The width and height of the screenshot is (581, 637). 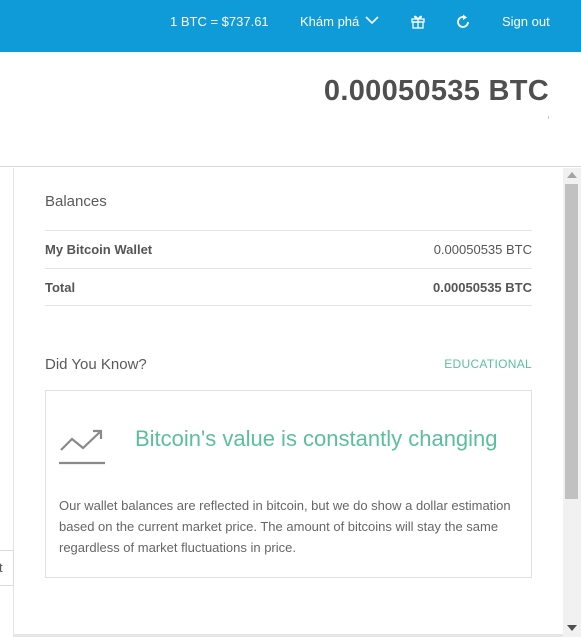 I want to click on scroll-up-arrow-icon, so click(x=572, y=175).